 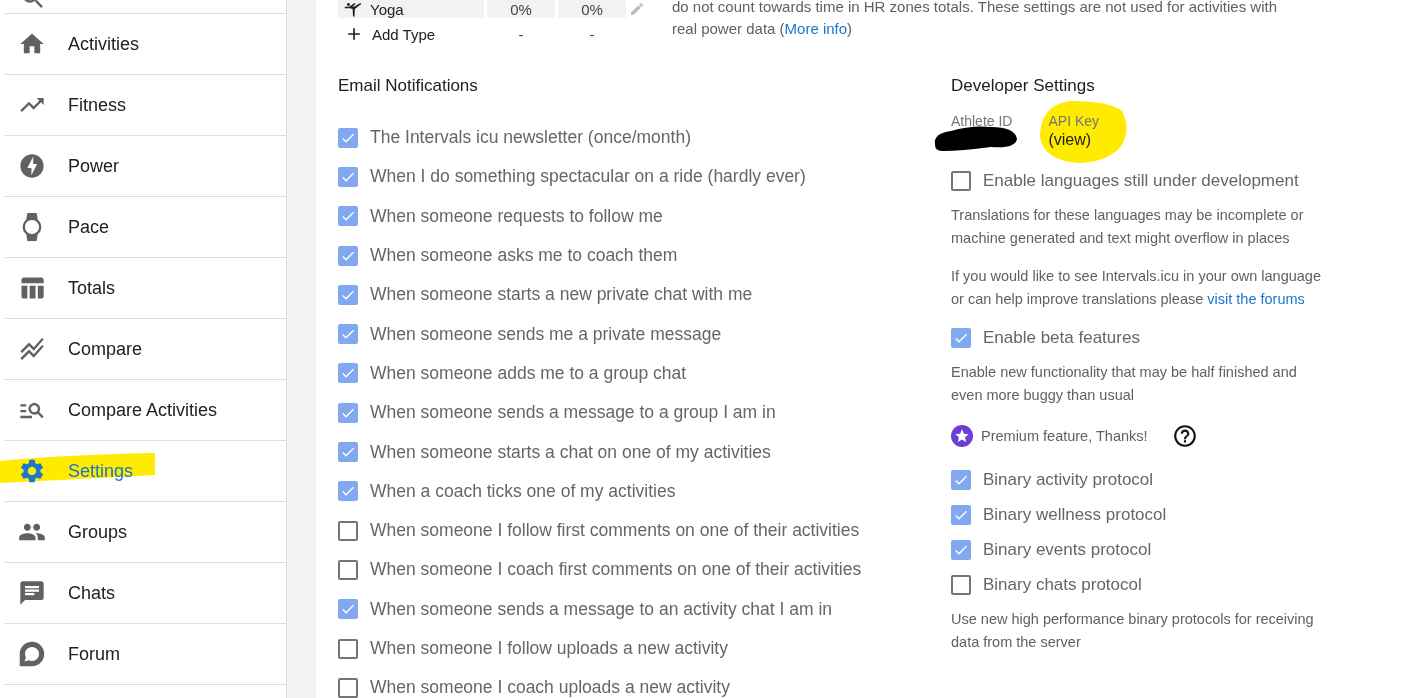 I want to click on checkbox-label: When someone adds me to a group chat, so click(x=528, y=373).